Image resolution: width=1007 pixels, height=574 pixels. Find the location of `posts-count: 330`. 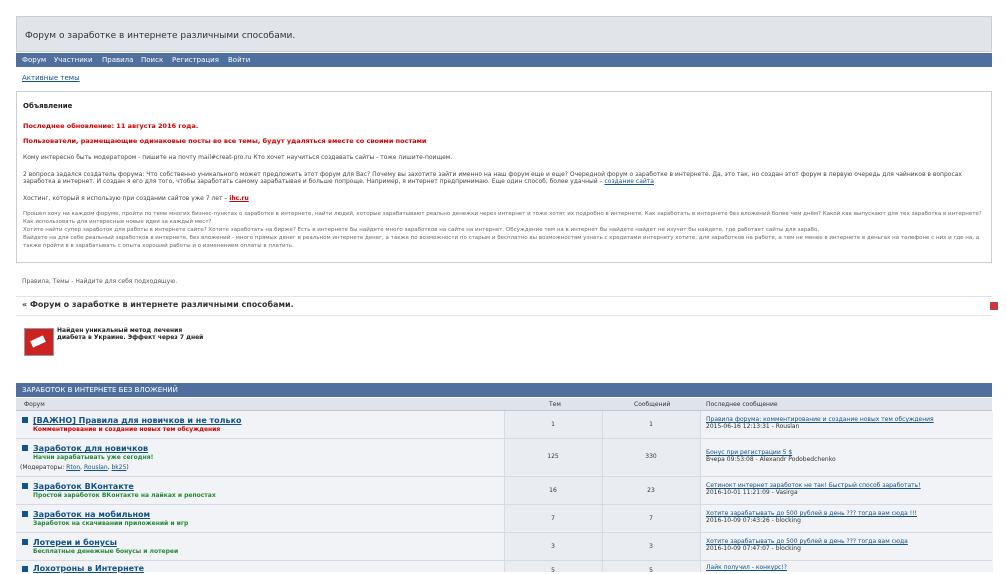

posts-count: 330 is located at coordinates (651, 456).